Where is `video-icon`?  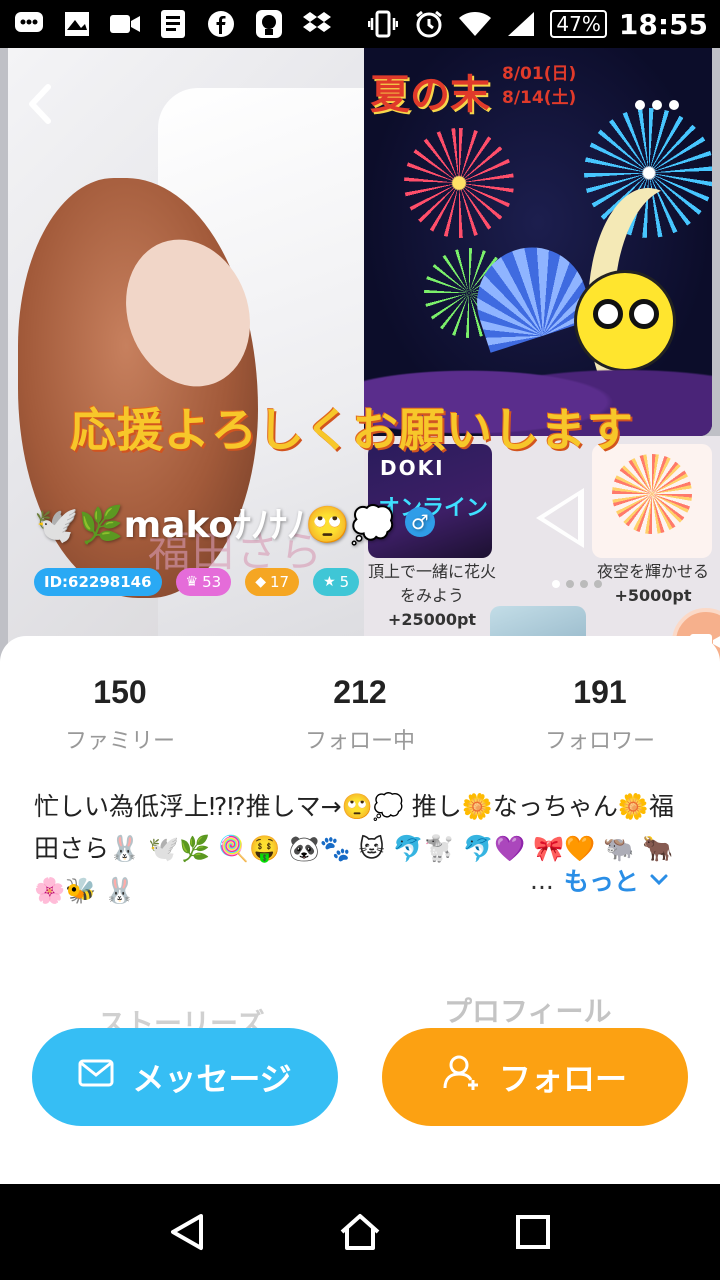
video-icon is located at coordinates (125, 24).